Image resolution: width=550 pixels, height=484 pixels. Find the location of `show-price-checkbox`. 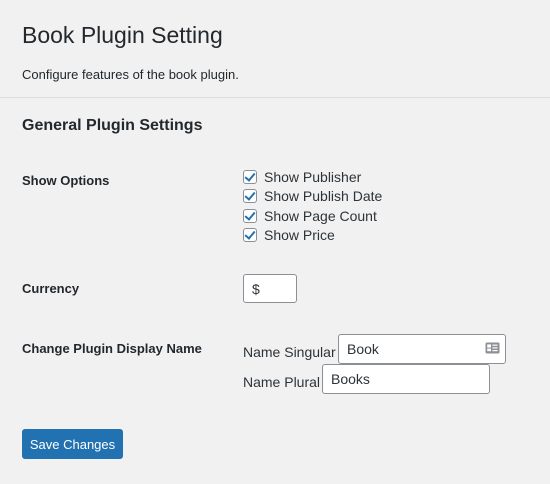

show-price-checkbox is located at coordinates (250, 235).